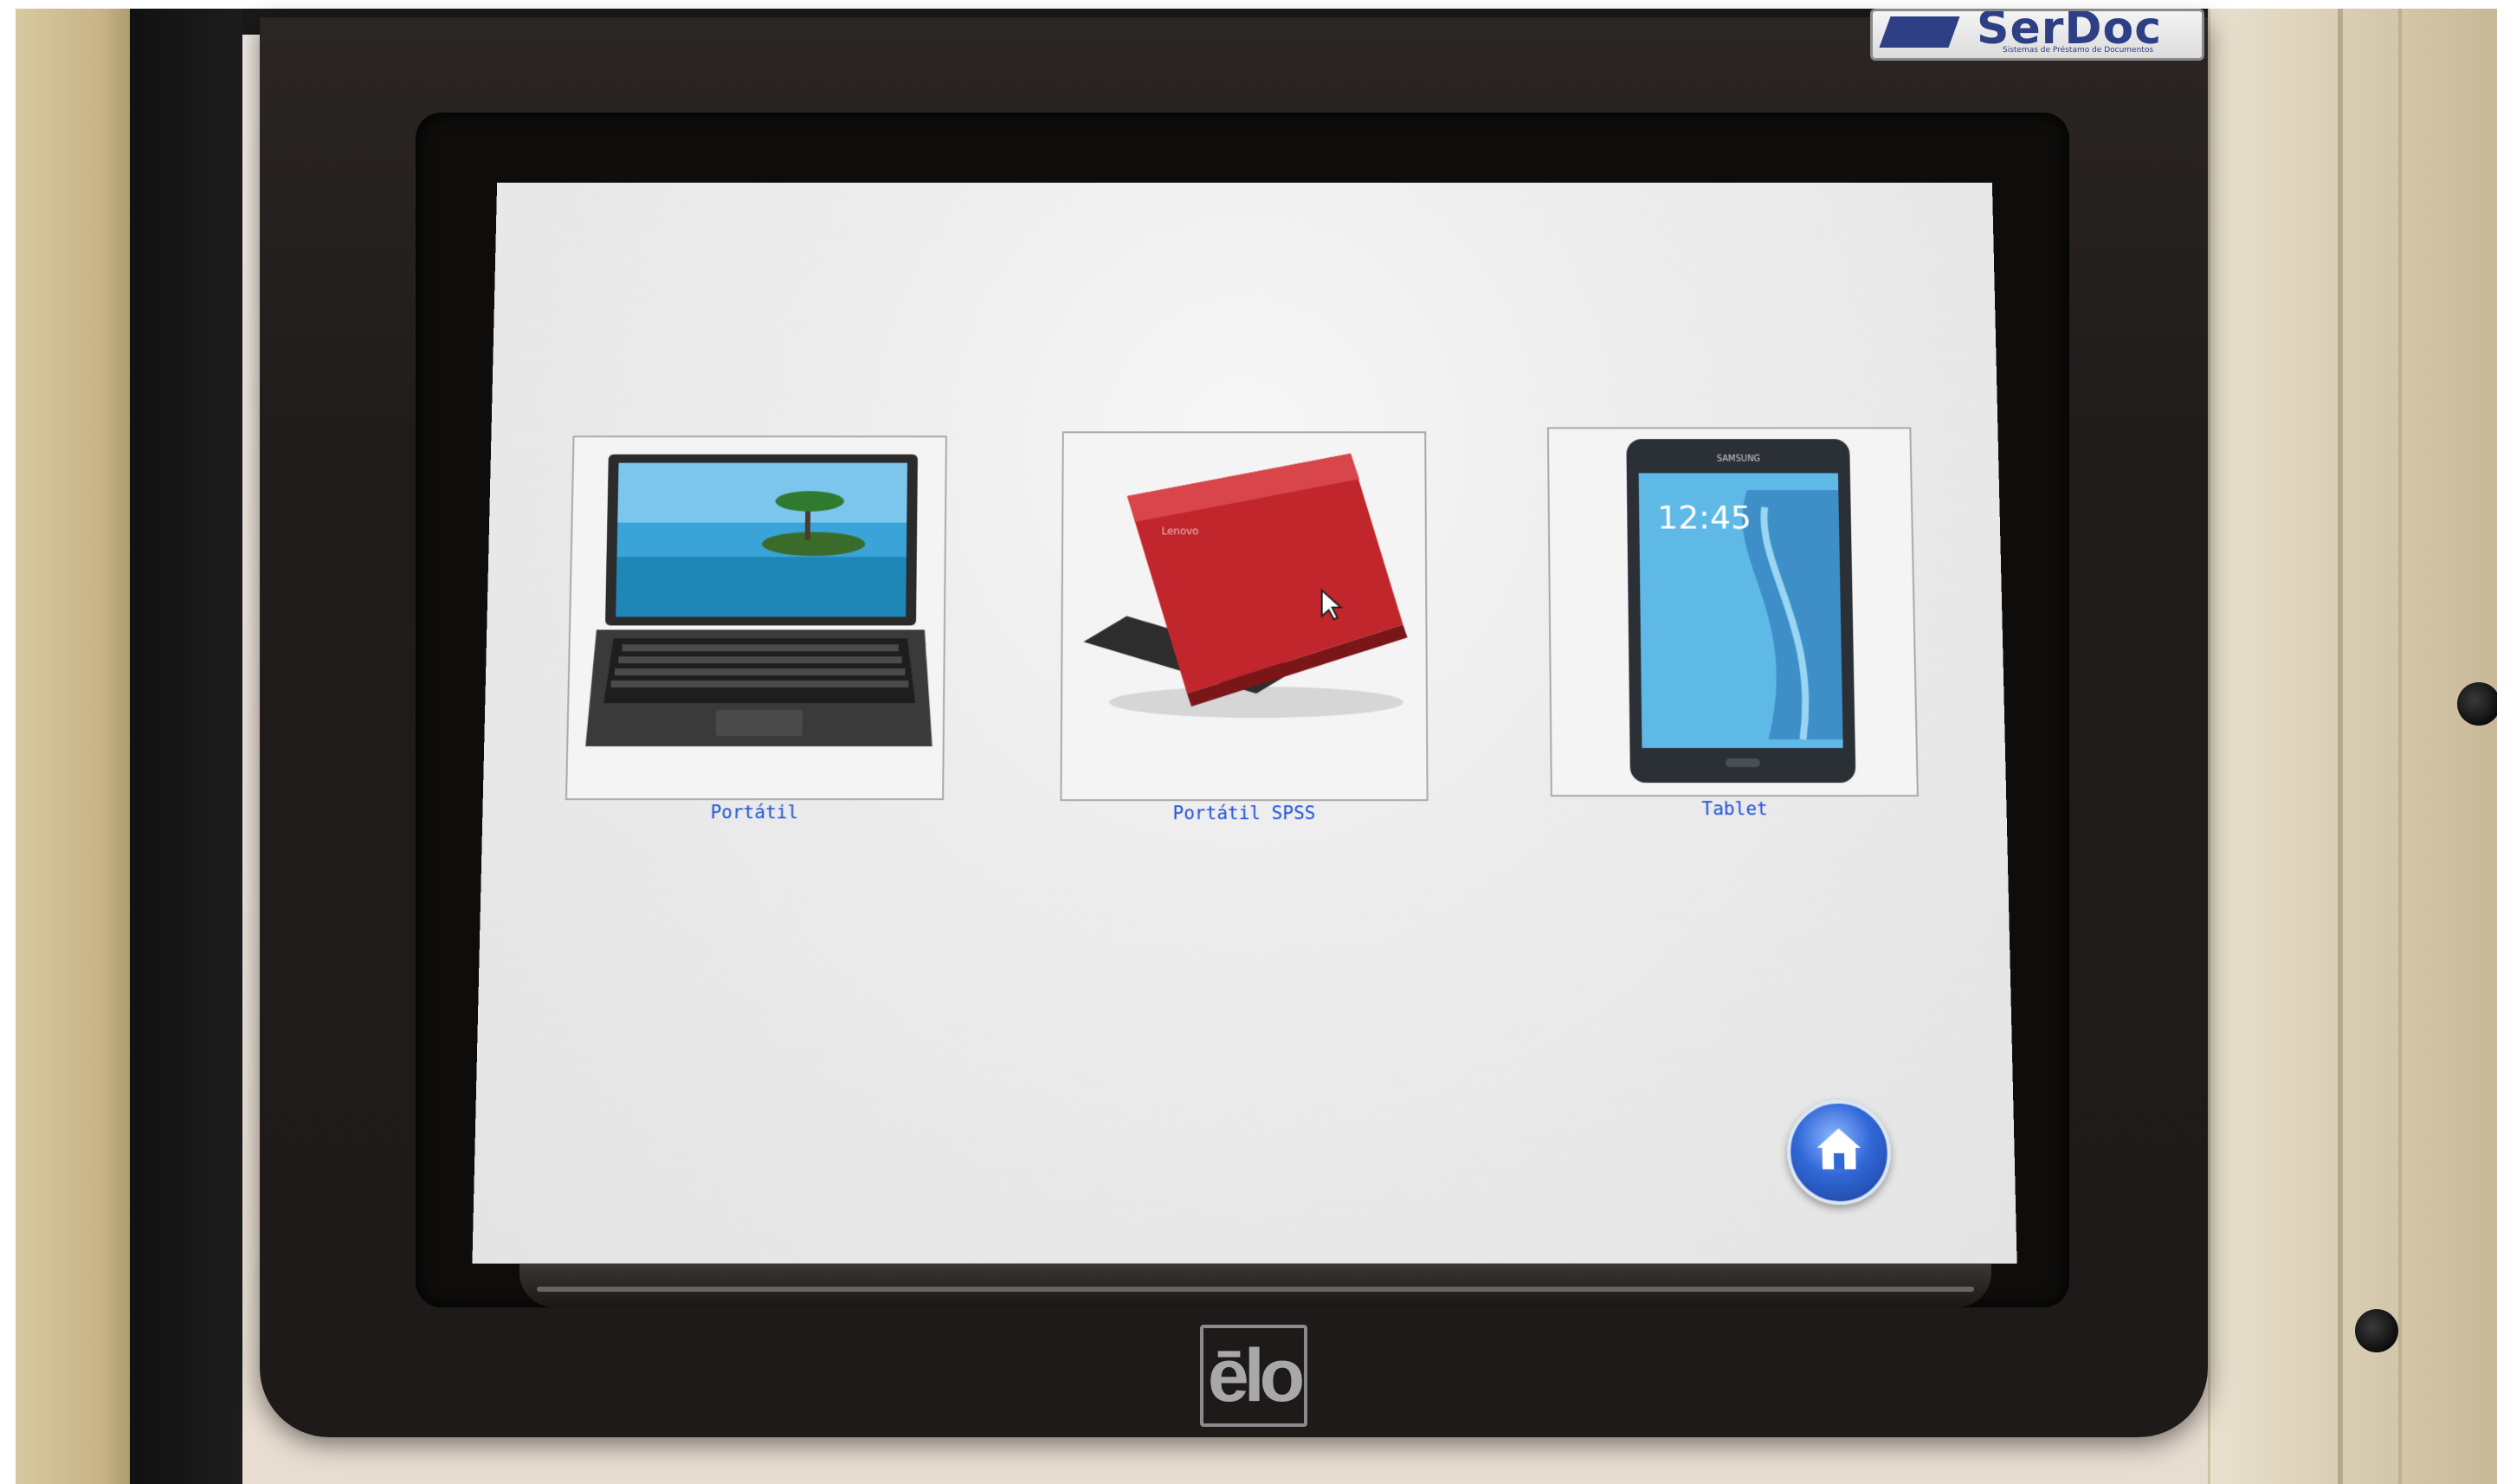 The width and height of the screenshot is (2497, 1484). I want to click on serdoc-logo-mark, so click(1919, 32).